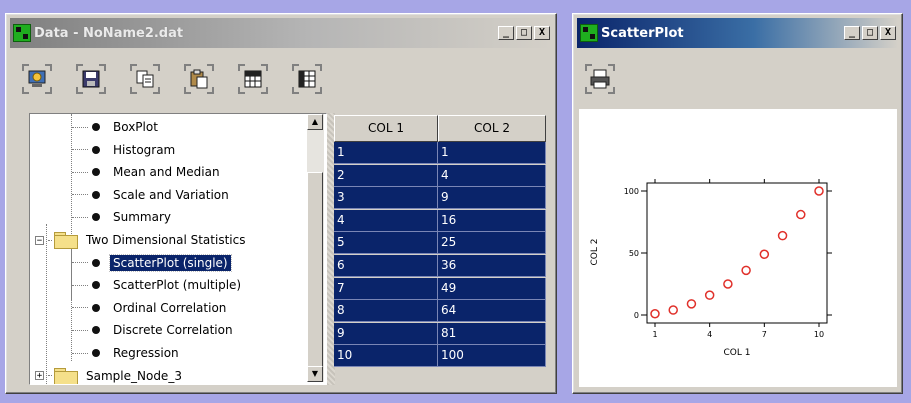  What do you see at coordinates (636, 315) in the screenshot?
I see `y-tick-label: 0` at bounding box center [636, 315].